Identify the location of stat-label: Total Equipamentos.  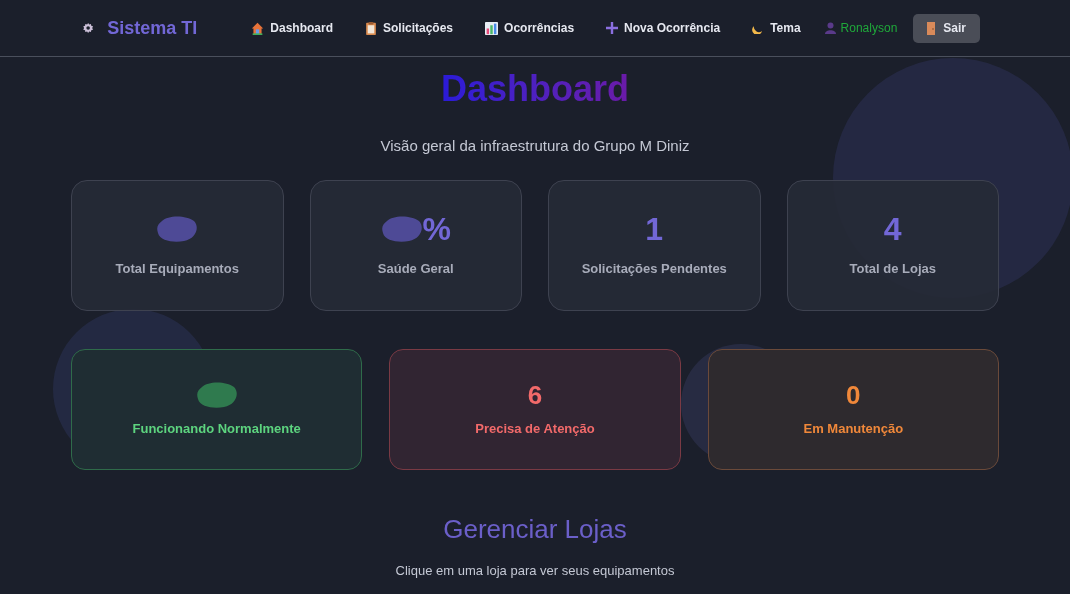
(177, 269).